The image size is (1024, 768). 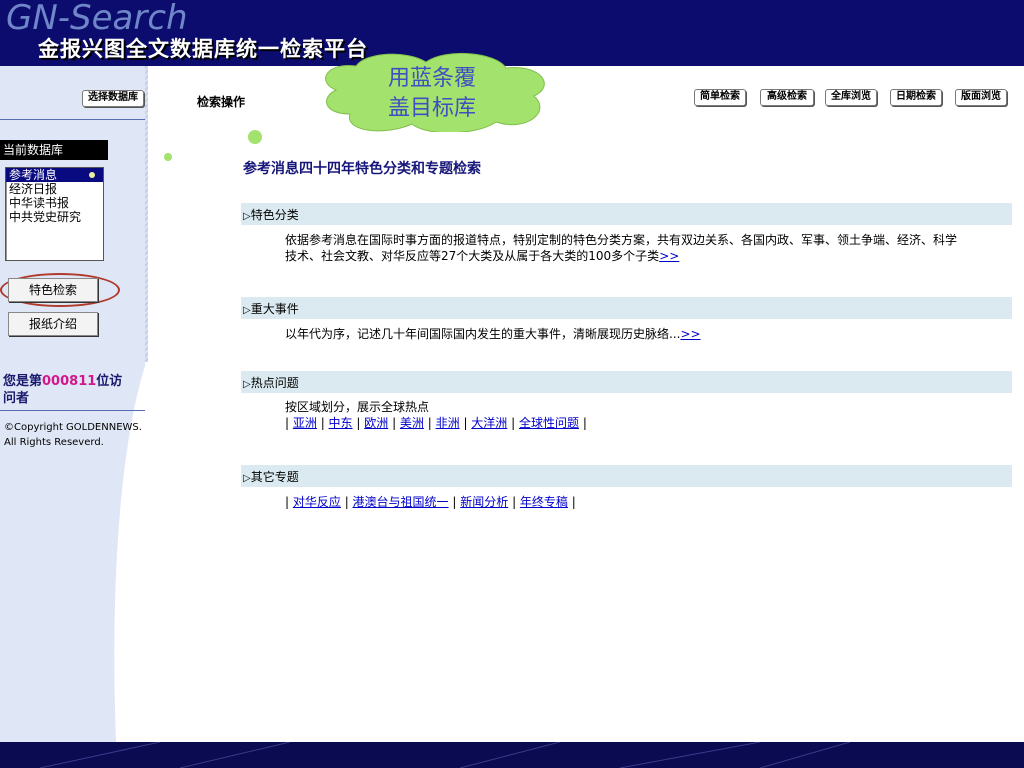 I want to click on region-links: | 亚洲 | 中东 | 欧洲 | 美洲 | 非洲 | 大洋洲 | 全球性问题 |, so click(x=436, y=423).